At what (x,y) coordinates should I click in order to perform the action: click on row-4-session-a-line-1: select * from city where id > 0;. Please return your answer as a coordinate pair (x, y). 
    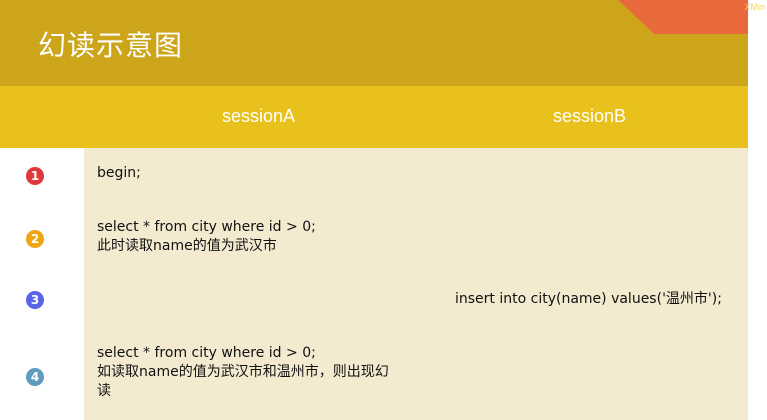
    Looking at the image, I should click on (206, 353).